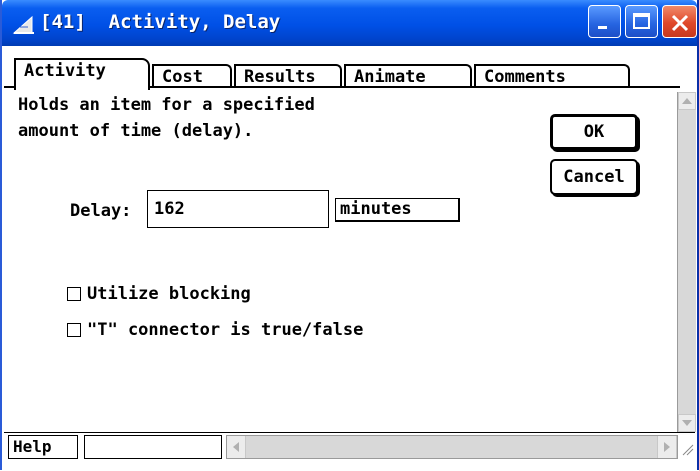 Image resolution: width=699 pixels, height=471 pixels. Describe the element at coordinates (169, 294) in the screenshot. I see `checkbox-utilize-blocking-label: Utilize blocking` at that location.